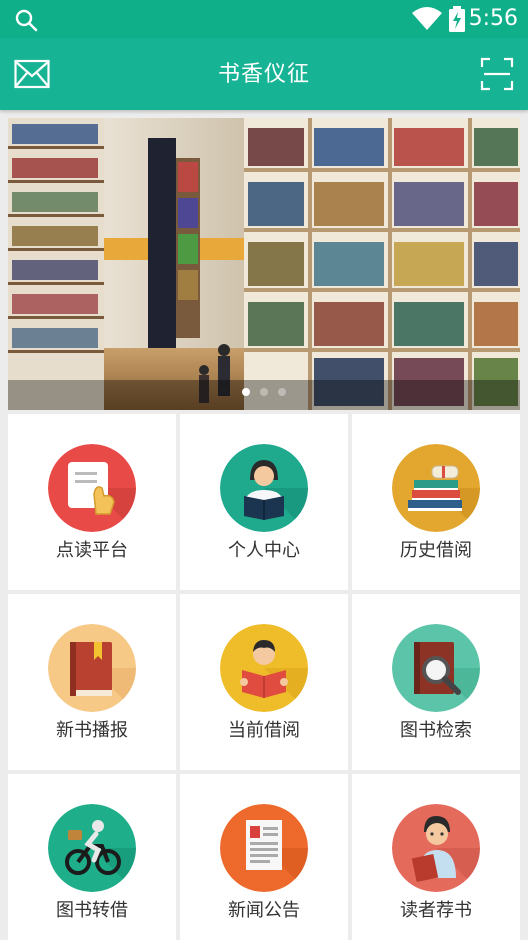  I want to click on menu-label: 个人中心, so click(264, 550).